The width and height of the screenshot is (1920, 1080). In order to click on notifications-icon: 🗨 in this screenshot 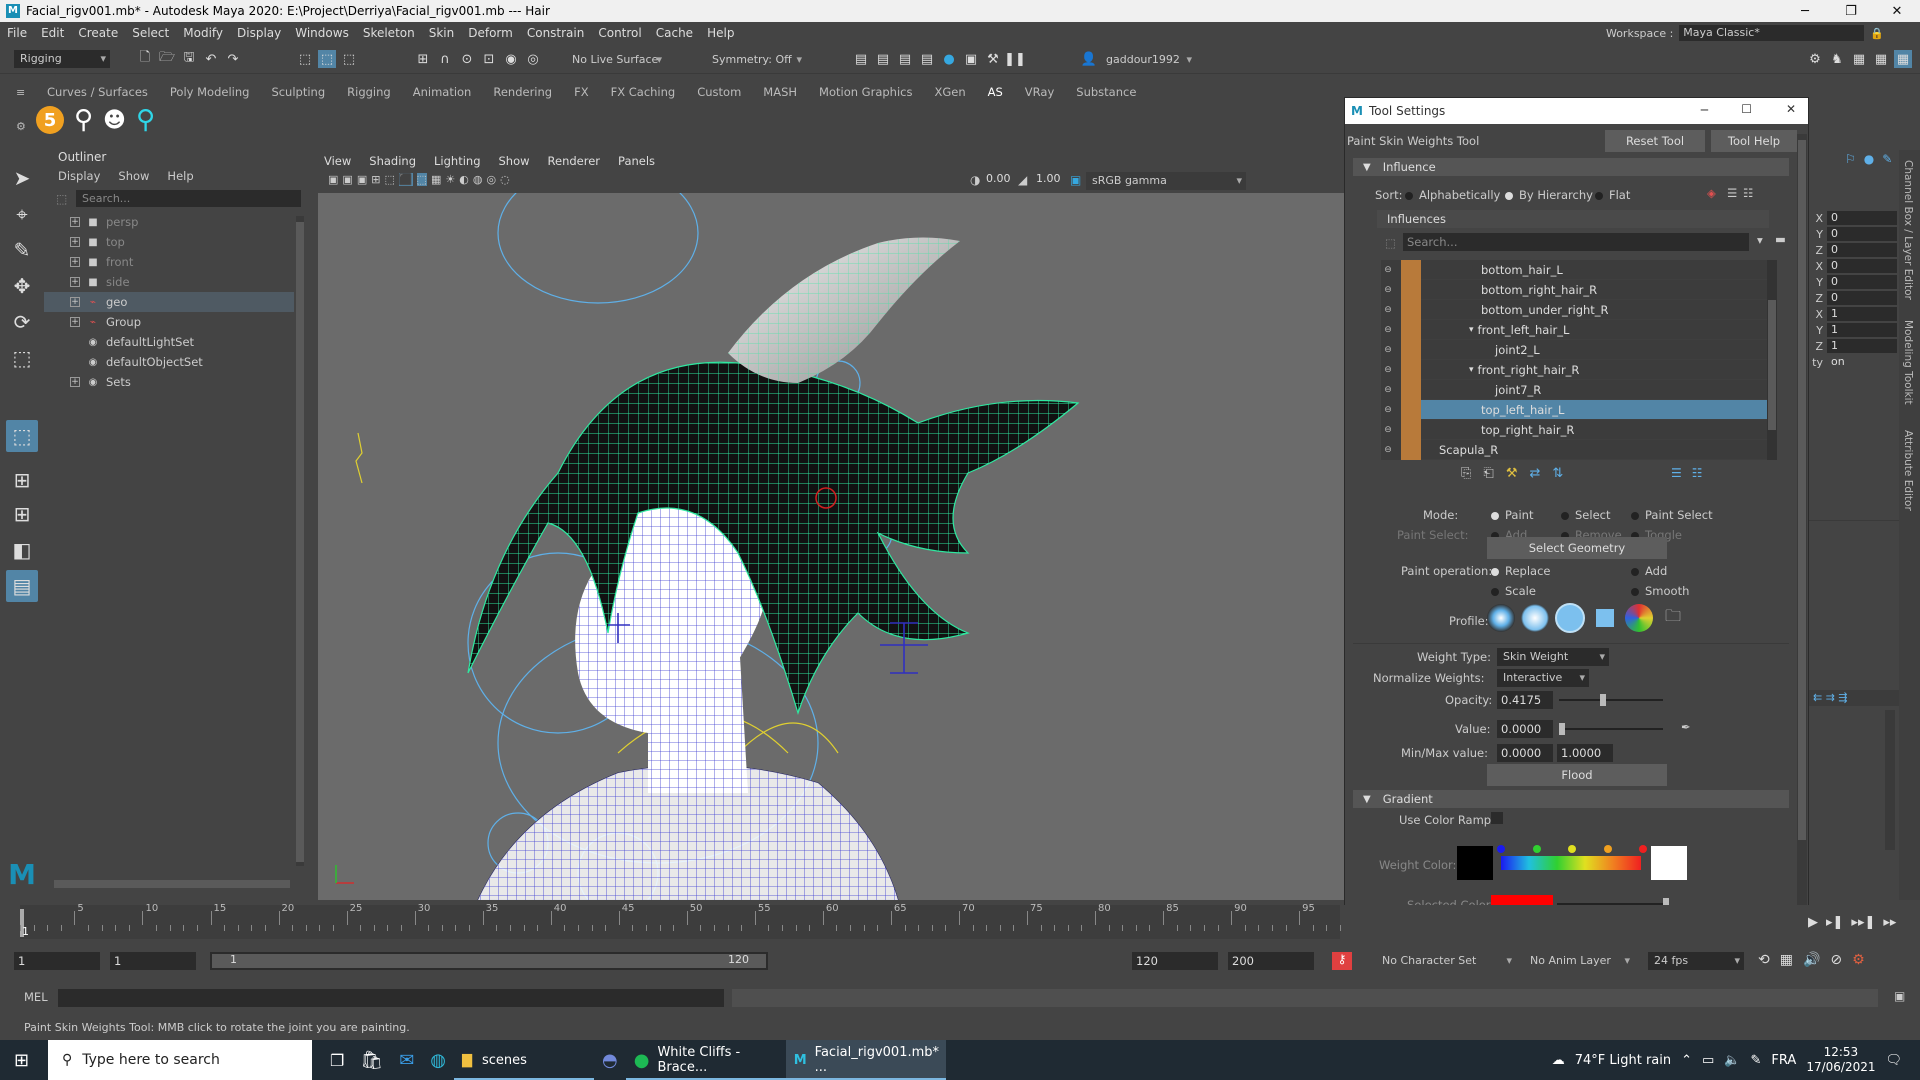, I will do `click(1893, 1060)`.